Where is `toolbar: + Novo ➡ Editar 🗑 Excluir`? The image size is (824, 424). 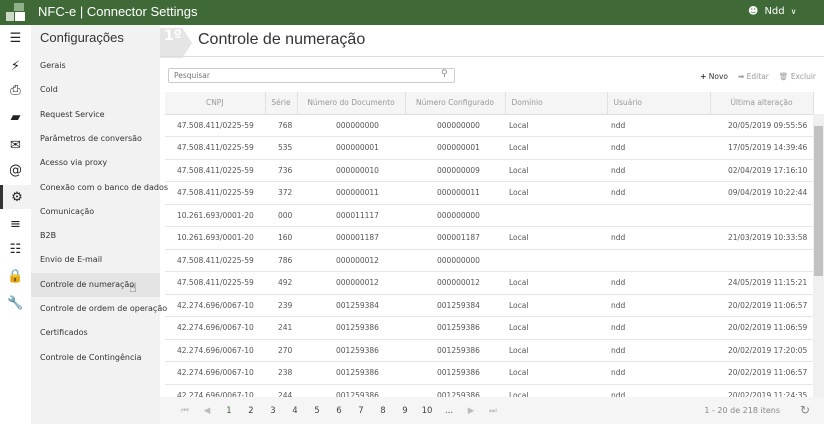 toolbar: + Novo ➡ Editar 🗑 Excluir is located at coordinates (758, 76).